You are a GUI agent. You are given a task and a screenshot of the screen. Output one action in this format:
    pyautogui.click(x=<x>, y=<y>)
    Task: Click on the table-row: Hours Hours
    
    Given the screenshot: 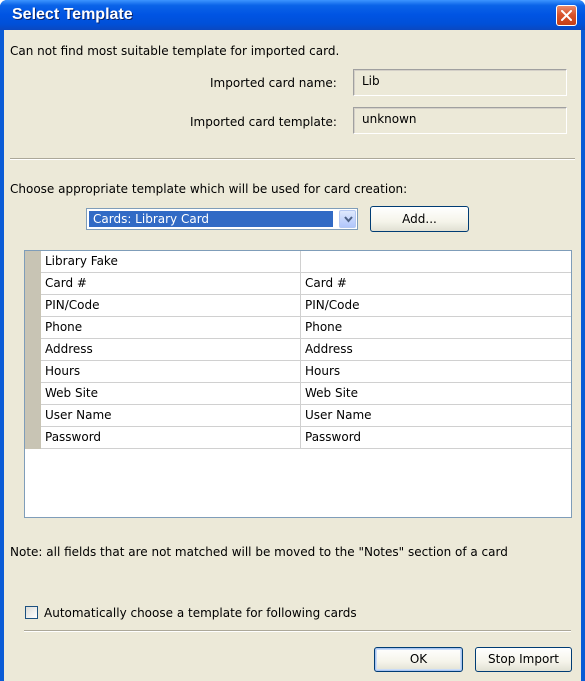 What is the action you would take?
    pyautogui.click(x=298, y=372)
    